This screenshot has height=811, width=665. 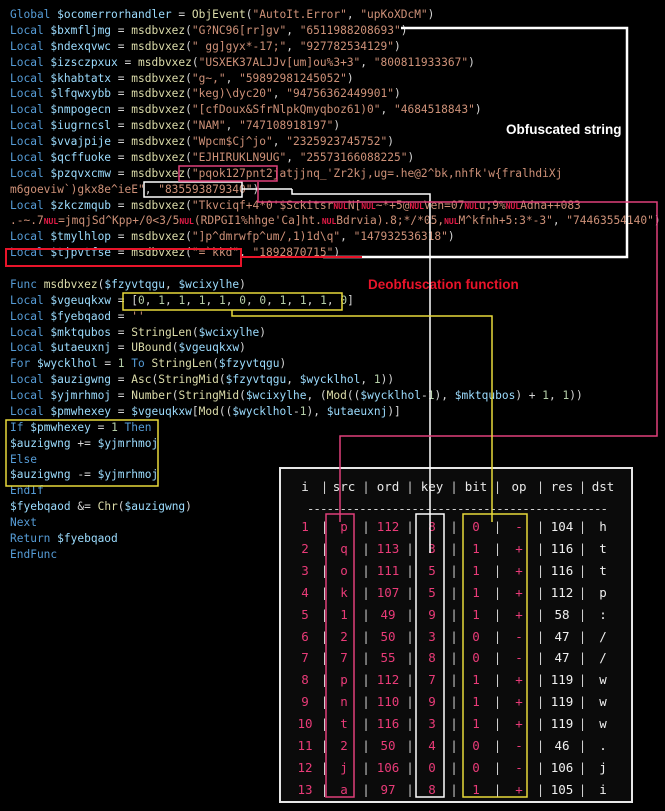 What do you see at coordinates (123, 257) in the screenshot?
I see `function-signature-box` at bounding box center [123, 257].